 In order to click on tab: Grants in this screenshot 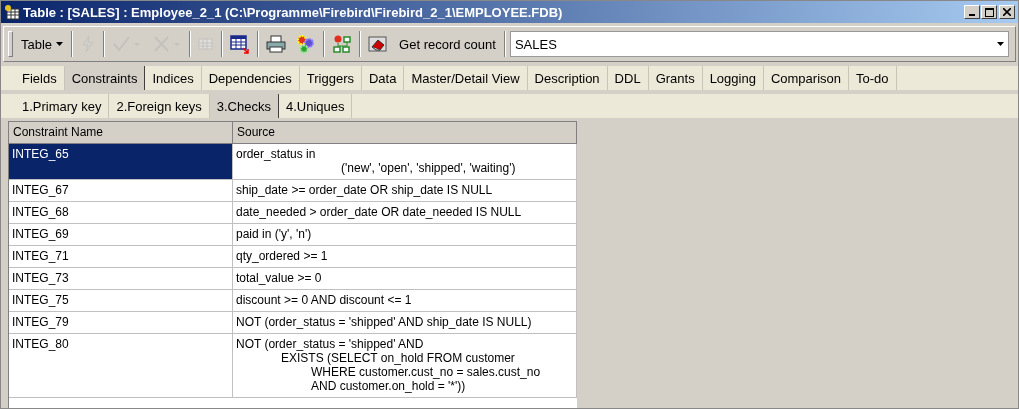, I will do `click(675, 78)`.